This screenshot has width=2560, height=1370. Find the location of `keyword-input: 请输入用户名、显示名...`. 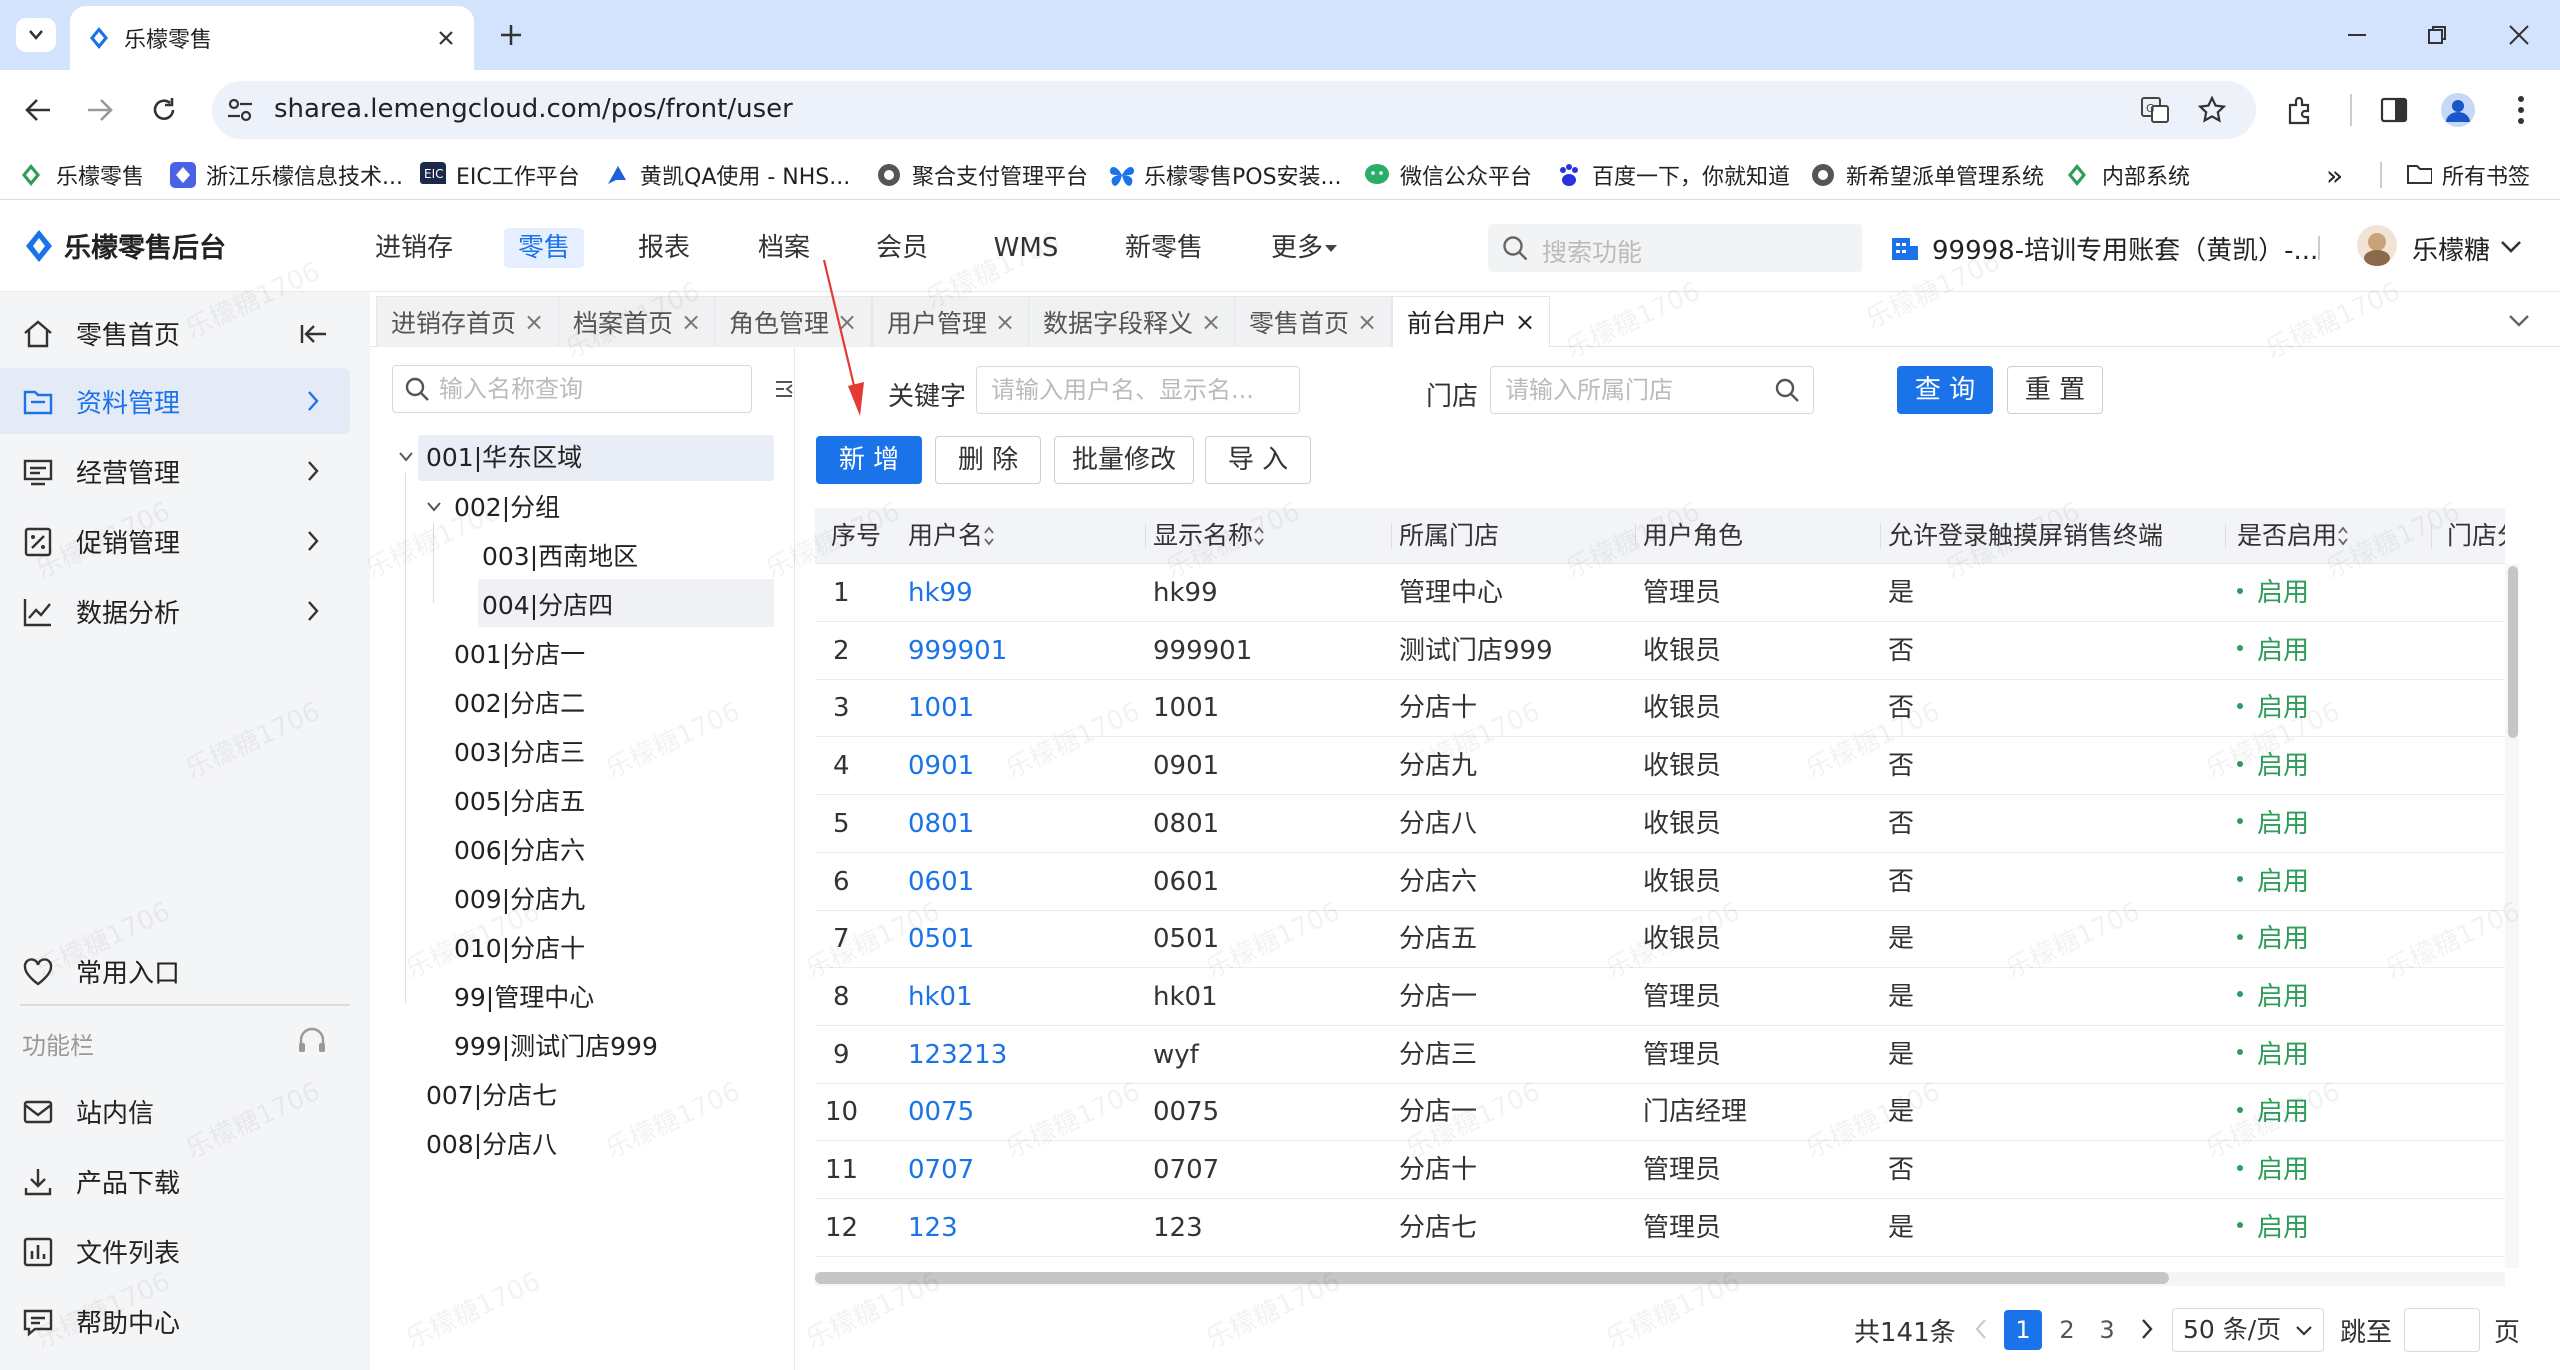

keyword-input: 请输入用户名、显示名... is located at coordinates (1138, 390).